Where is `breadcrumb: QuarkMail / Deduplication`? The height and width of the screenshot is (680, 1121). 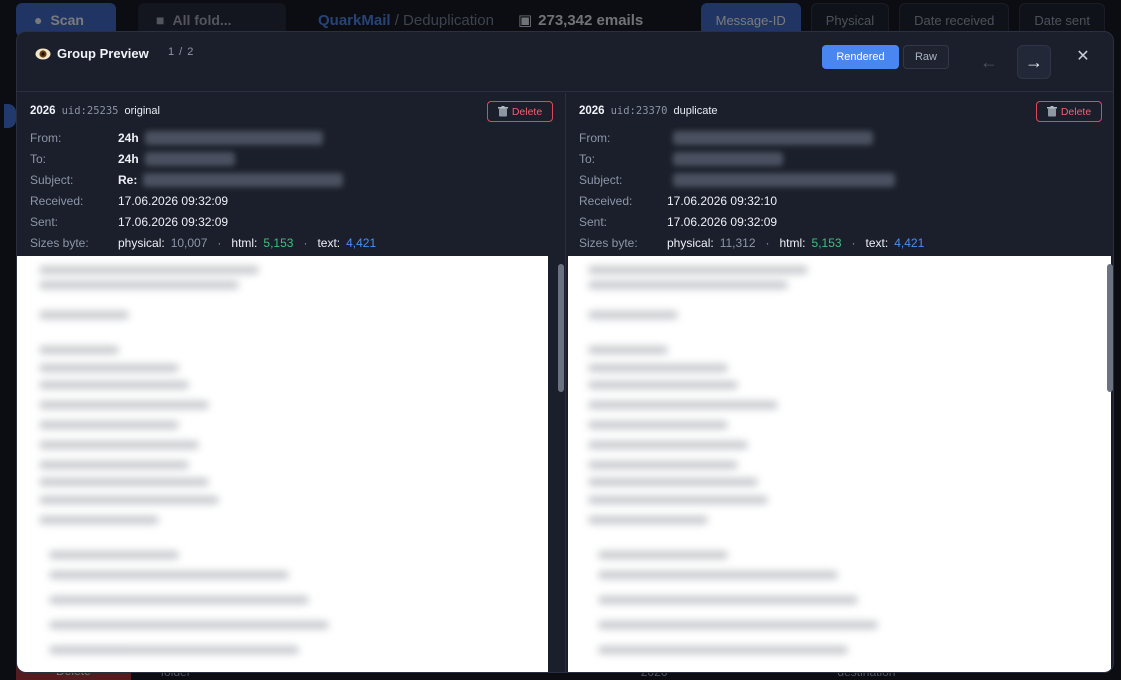 breadcrumb: QuarkMail / Deduplication is located at coordinates (406, 20).